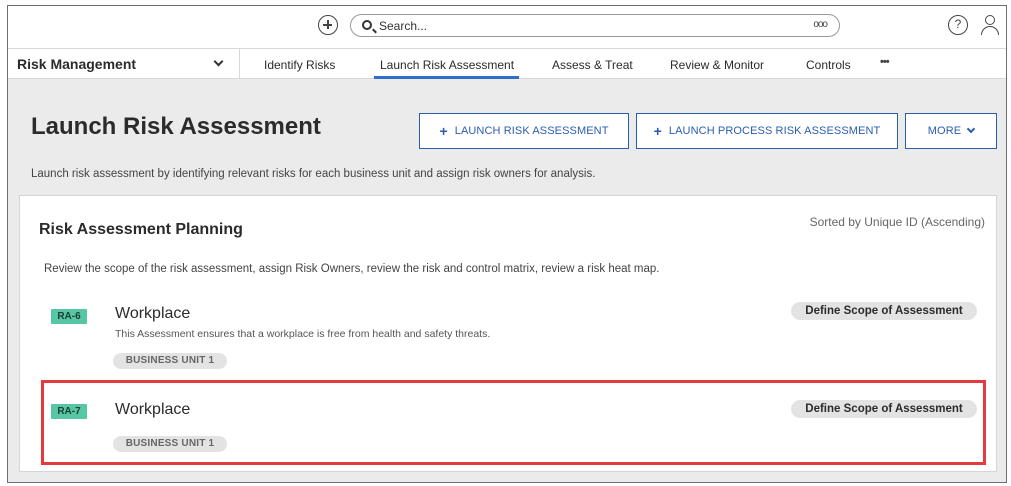  I want to click on more-tabs-icon: •••, so click(885, 62).